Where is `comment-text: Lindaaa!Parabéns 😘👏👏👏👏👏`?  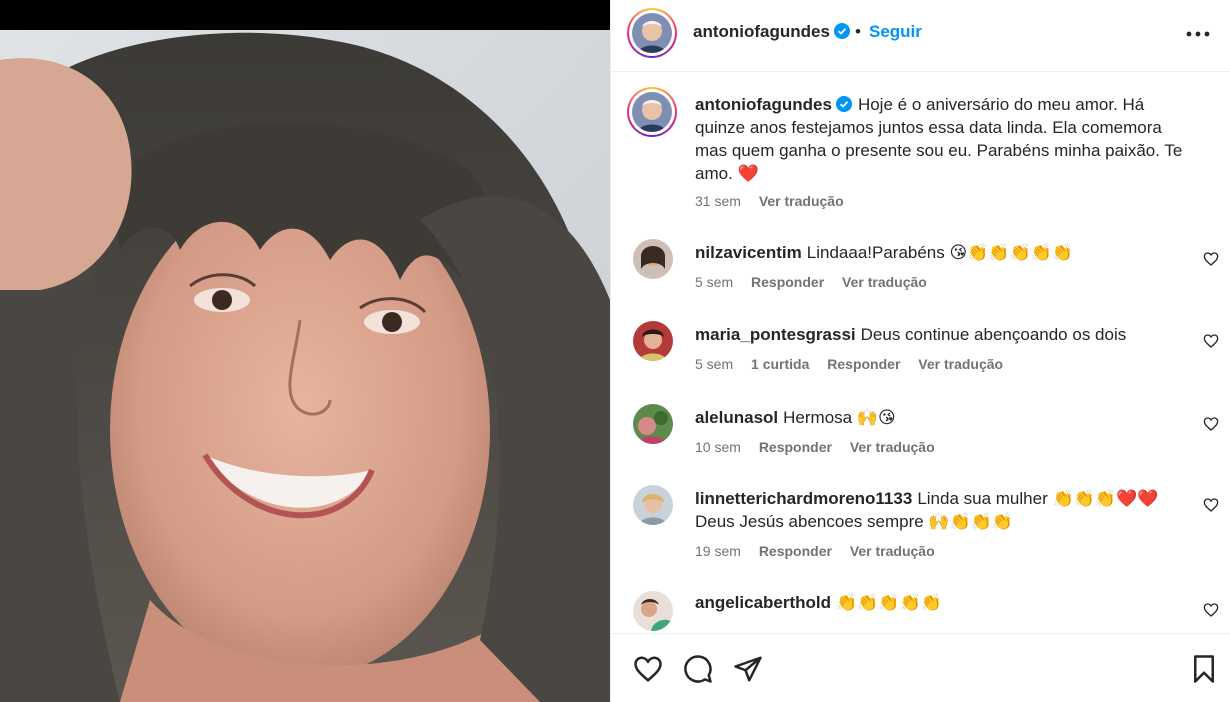 comment-text: Lindaaa!Parabéns 😘👏👏👏👏👏 is located at coordinates (940, 252).